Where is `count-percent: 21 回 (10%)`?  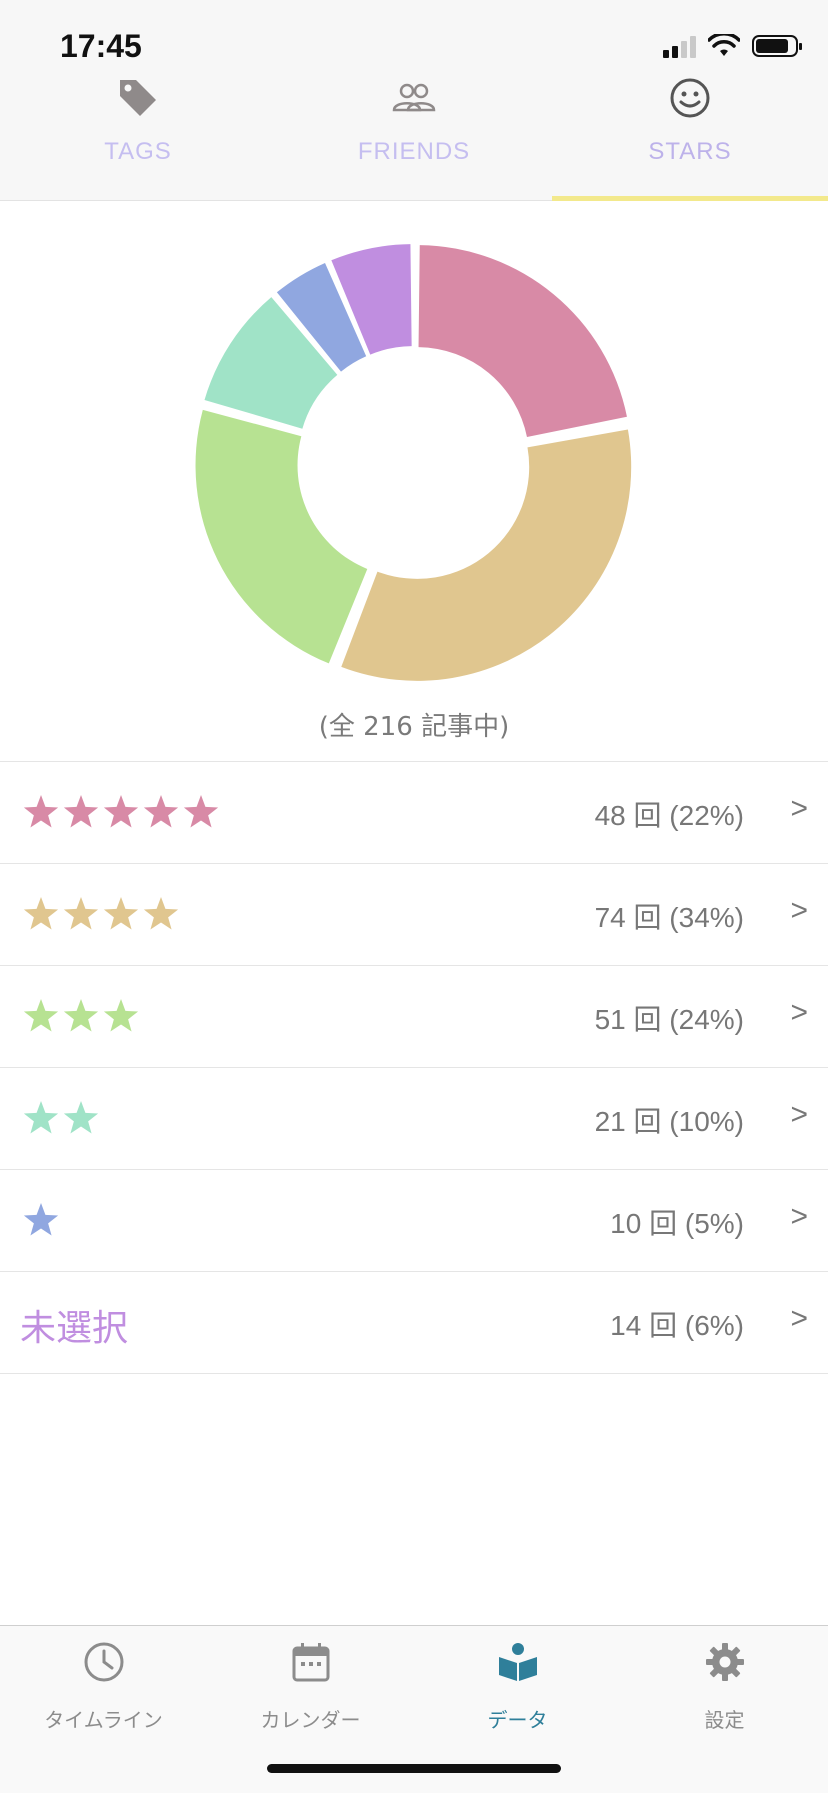
count-percent: 21 回 (10%) is located at coordinates (669, 1121).